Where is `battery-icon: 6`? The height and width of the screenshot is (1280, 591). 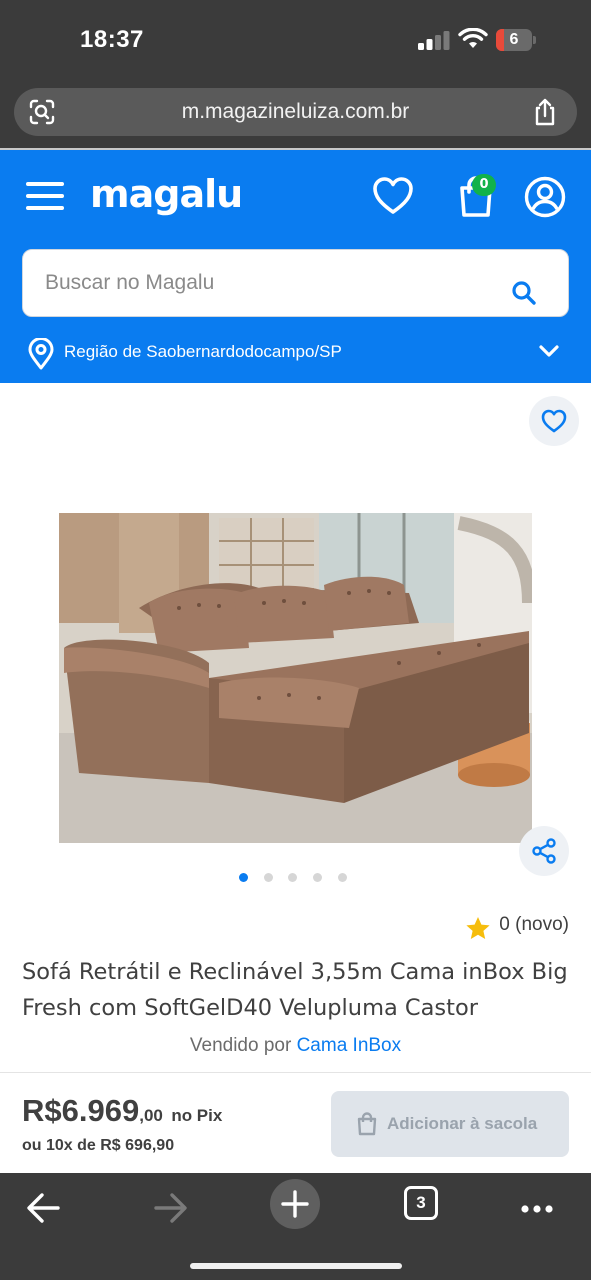 battery-icon: 6 is located at coordinates (516, 40).